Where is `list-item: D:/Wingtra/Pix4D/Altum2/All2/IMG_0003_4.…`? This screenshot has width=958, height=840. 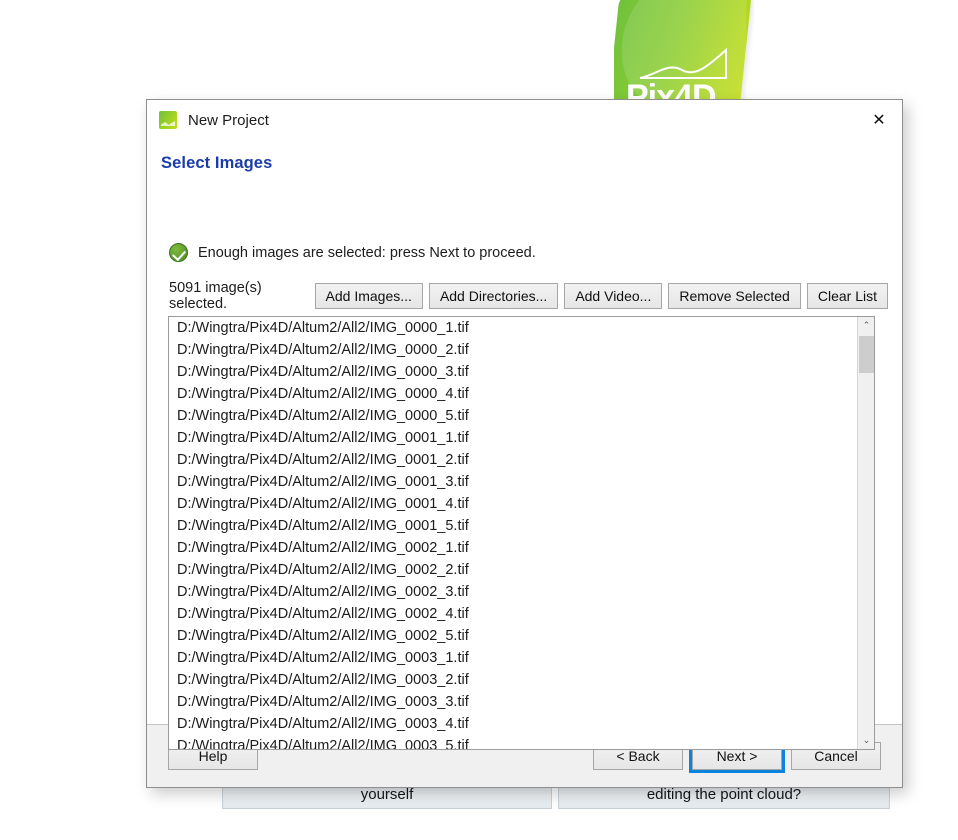
list-item: D:/Wingtra/Pix4D/Altum2/All2/IMG_0003_4.… is located at coordinates (513, 724).